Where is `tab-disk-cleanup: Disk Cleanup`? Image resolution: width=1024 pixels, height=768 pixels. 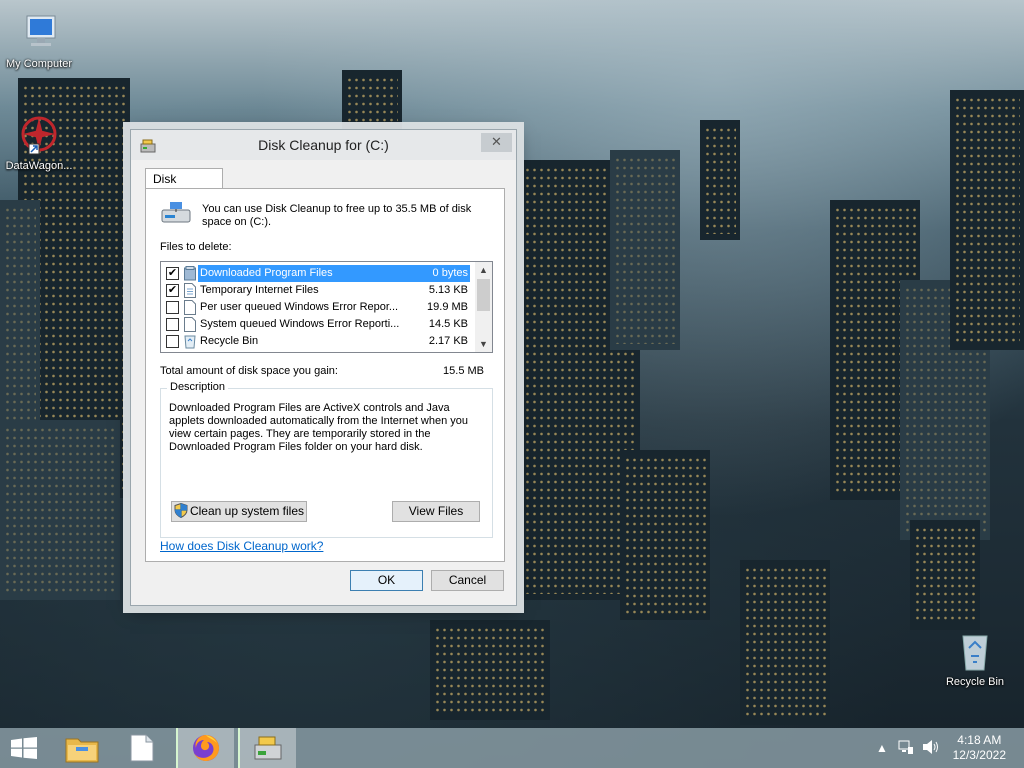
tab-disk-cleanup: Disk Cleanup is located at coordinates (184, 184).